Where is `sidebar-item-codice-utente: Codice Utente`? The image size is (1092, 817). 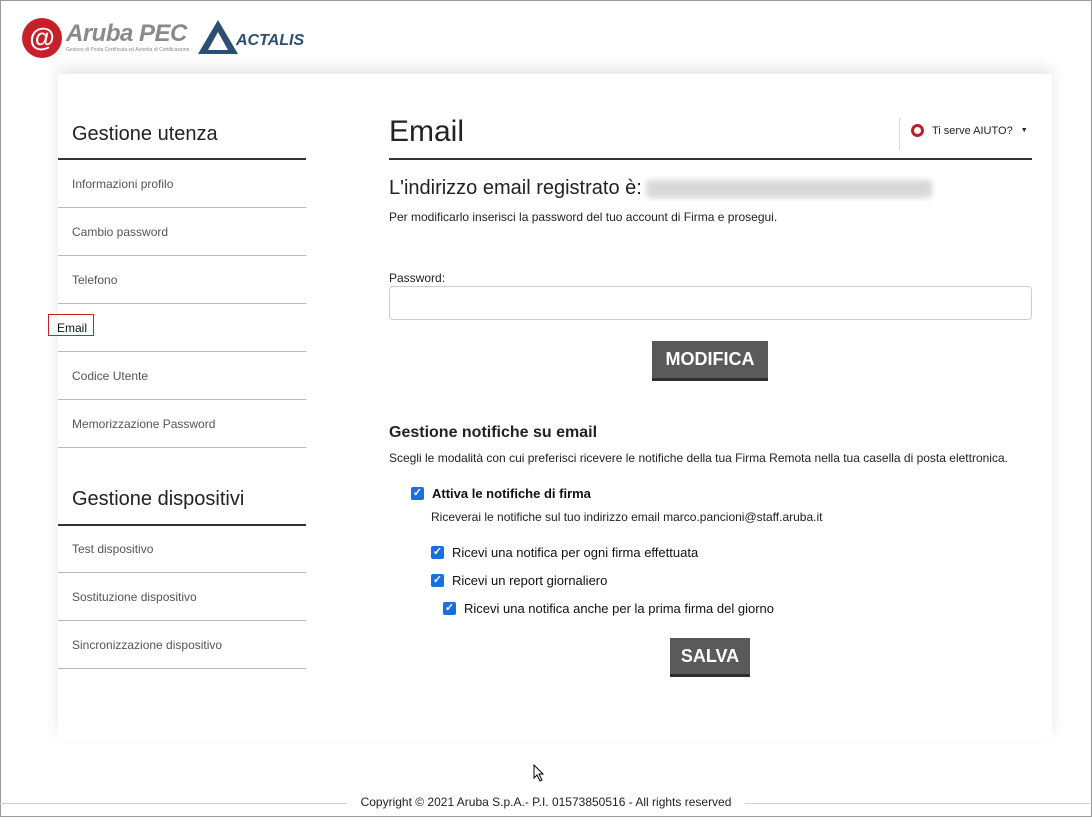
sidebar-item-codice-utente: Codice Utente is located at coordinates (182, 376).